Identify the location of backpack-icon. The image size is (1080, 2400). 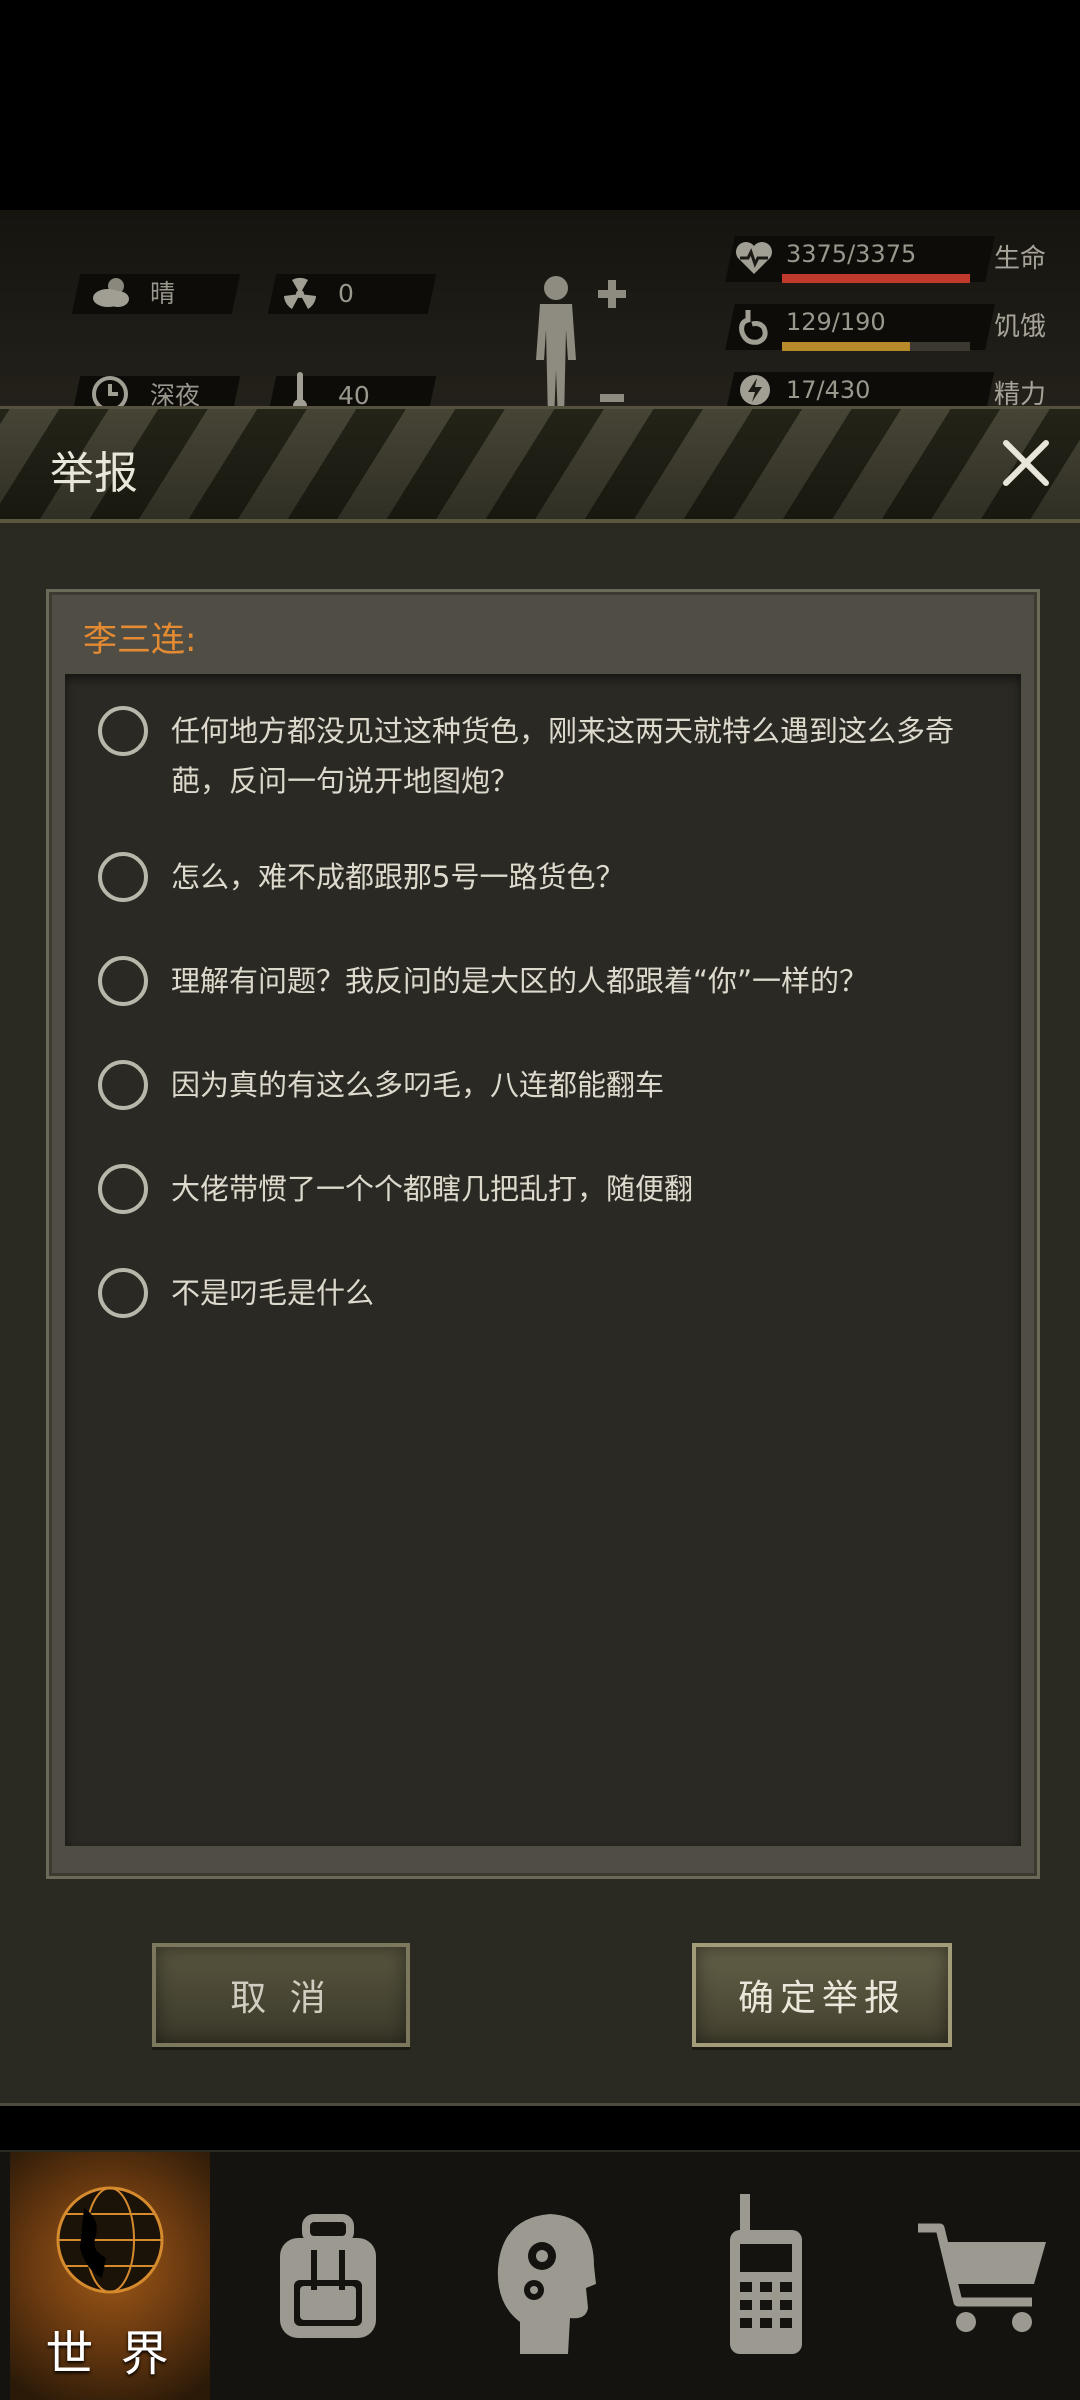
(328, 2276).